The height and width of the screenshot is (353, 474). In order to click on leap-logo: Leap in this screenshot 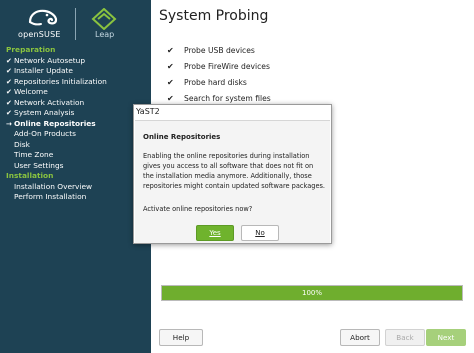, I will do `click(104, 24)`.